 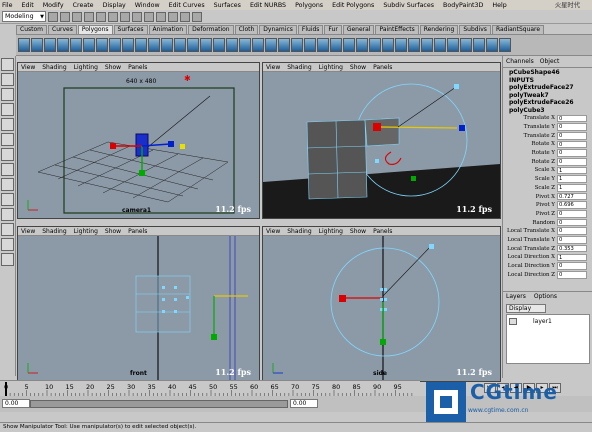 I want to click on menu-edit: Edit, so click(x=28, y=5).